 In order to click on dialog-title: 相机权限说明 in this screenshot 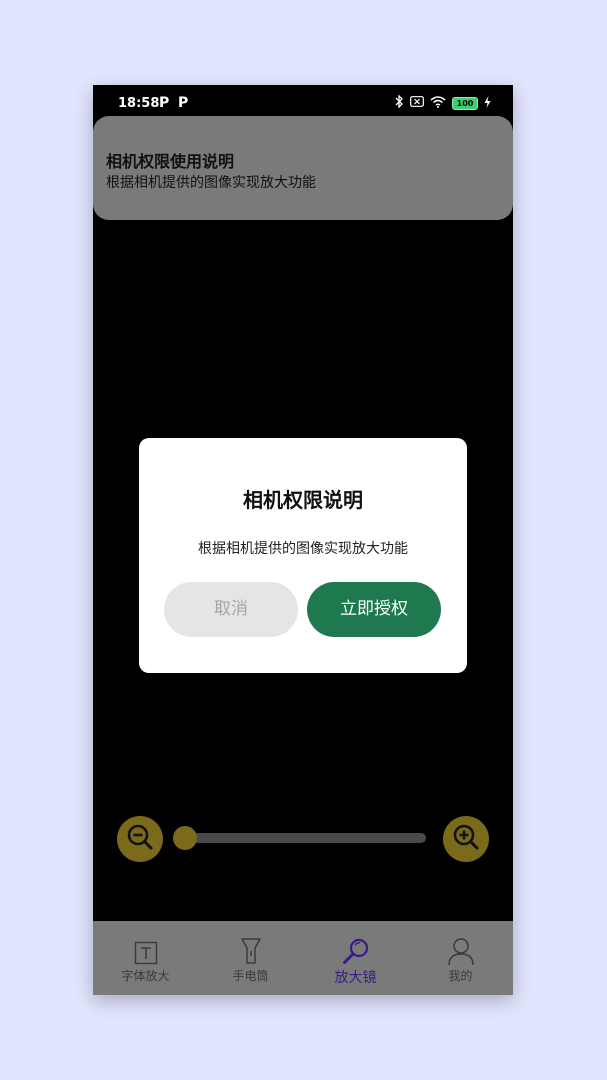, I will do `click(303, 500)`.